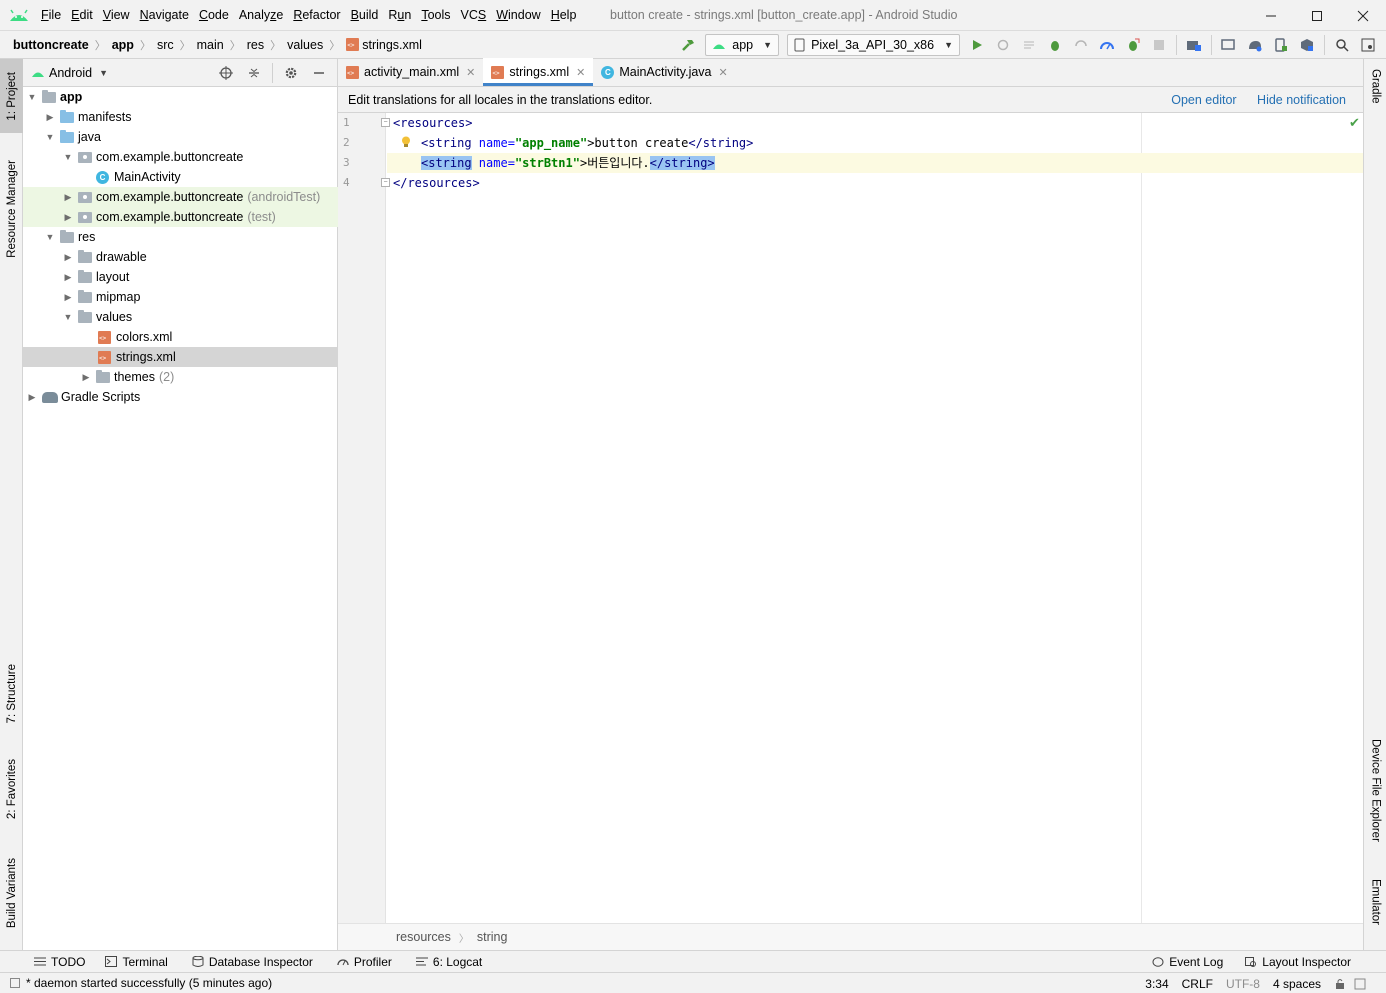 The image size is (1386, 993). What do you see at coordinates (180, 277) in the screenshot?
I see `tree-item-layout: ▶ layout` at bounding box center [180, 277].